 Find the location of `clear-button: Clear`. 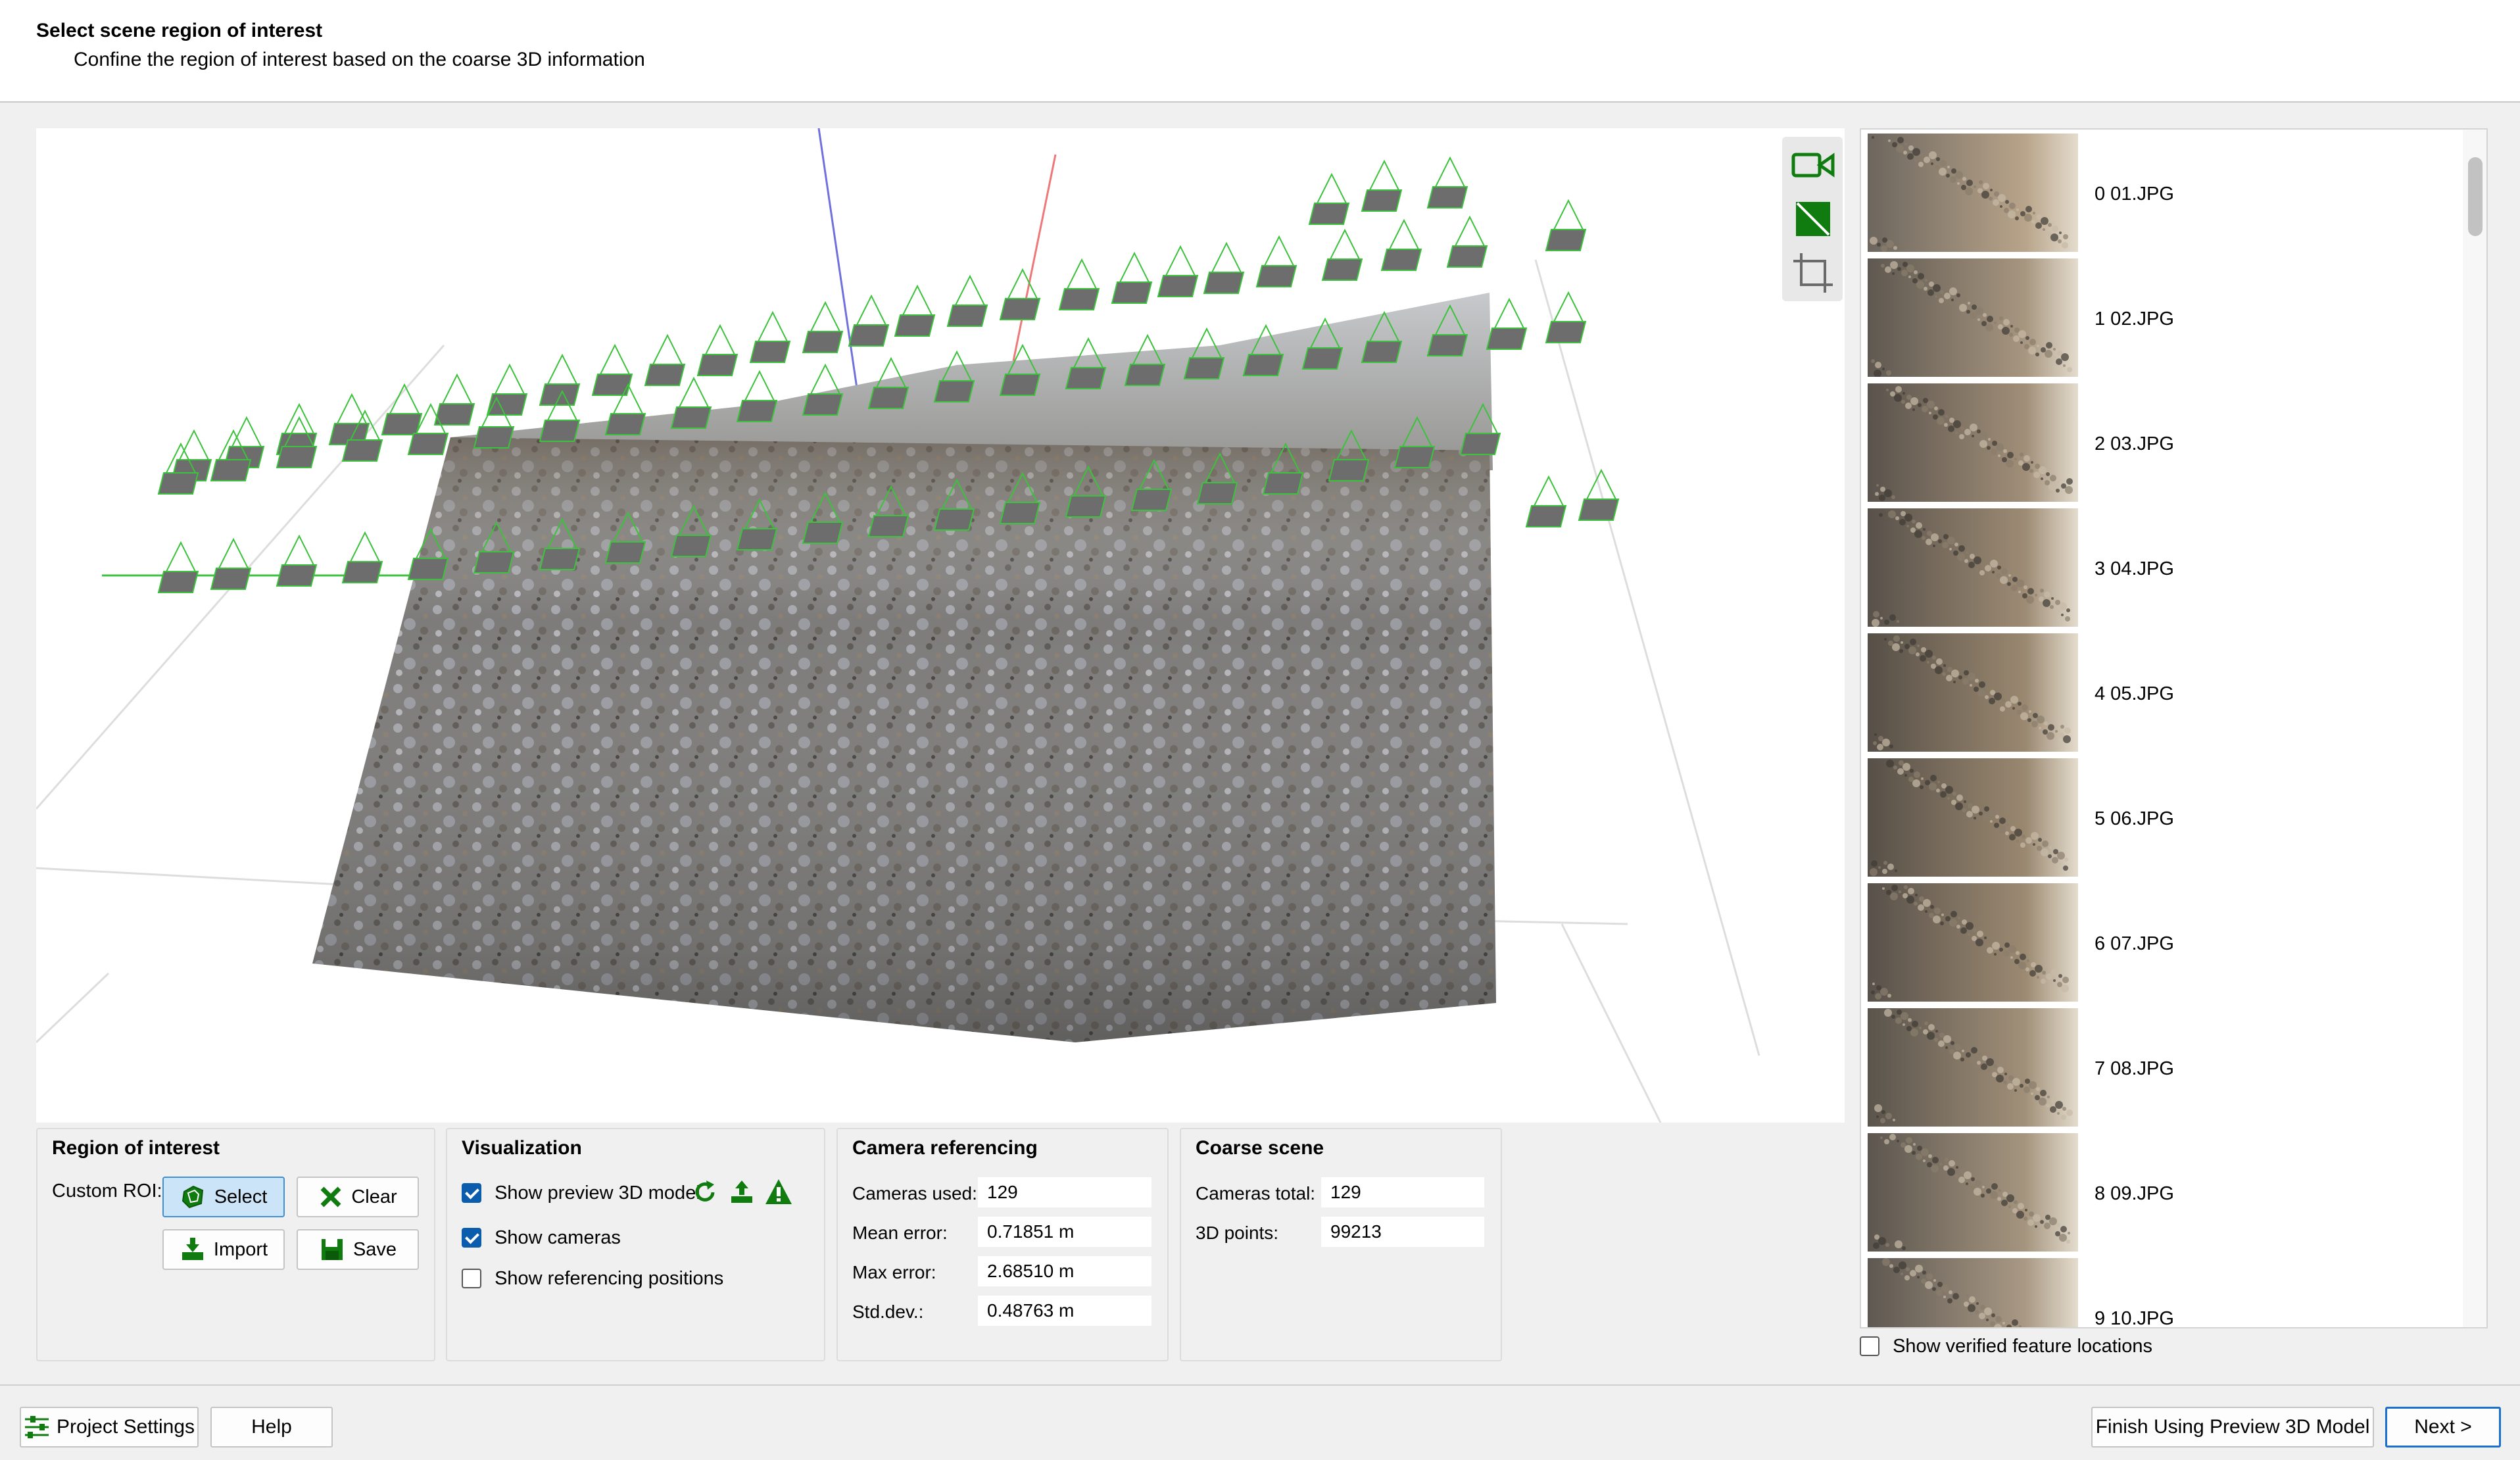

clear-button: Clear is located at coordinates (358, 1197).